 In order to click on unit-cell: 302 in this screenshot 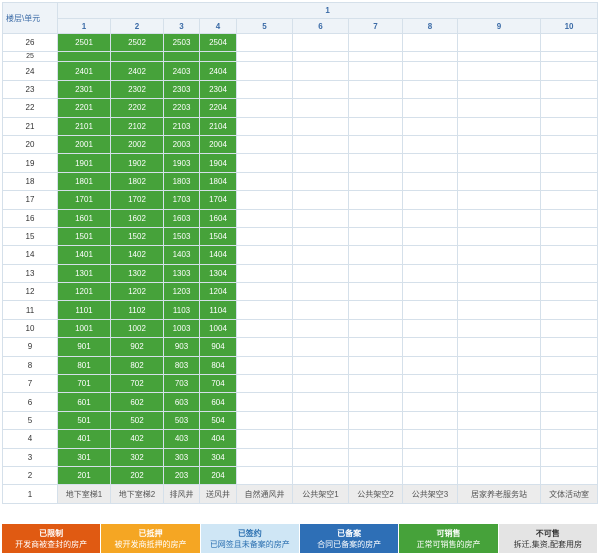, I will do `click(137, 457)`.